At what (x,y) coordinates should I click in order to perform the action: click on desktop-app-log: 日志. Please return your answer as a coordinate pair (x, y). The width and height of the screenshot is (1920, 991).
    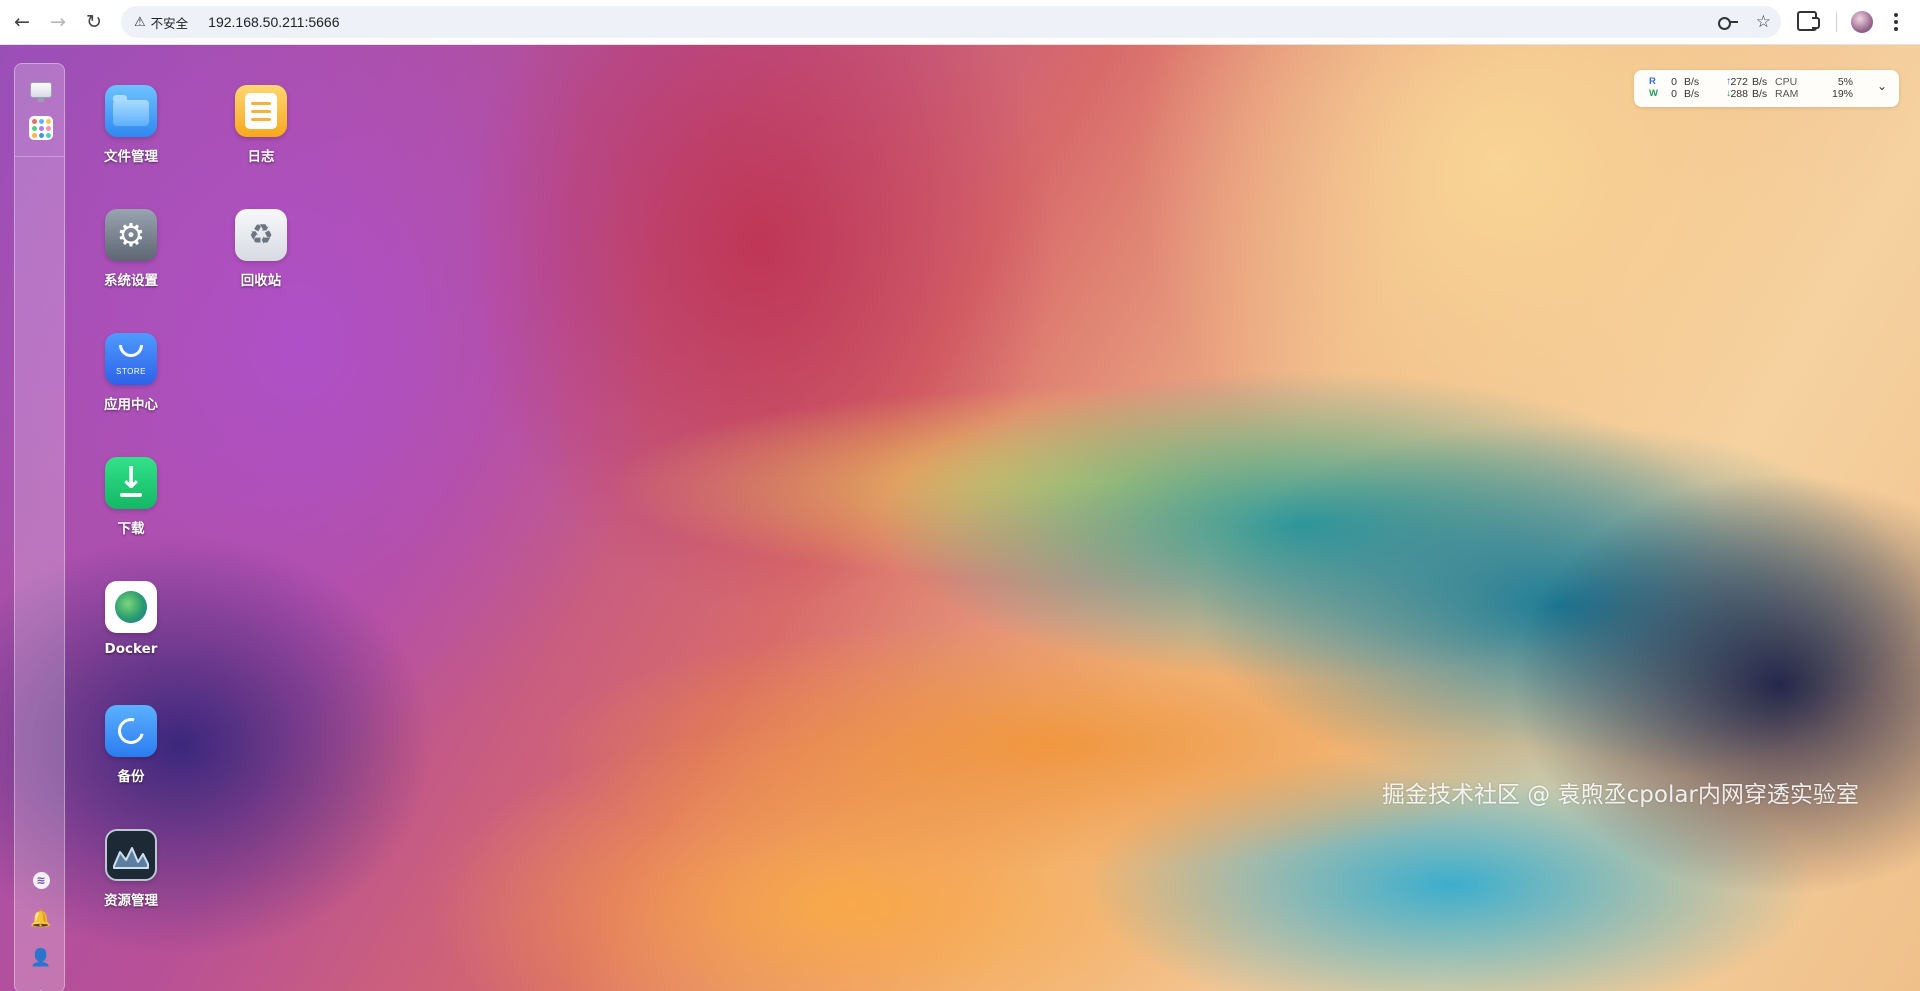
    Looking at the image, I should click on (261, 125).